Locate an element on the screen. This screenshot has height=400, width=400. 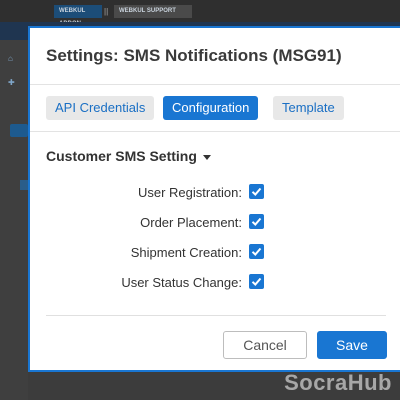
caret-down-icon is located at coordinates (206, 157).